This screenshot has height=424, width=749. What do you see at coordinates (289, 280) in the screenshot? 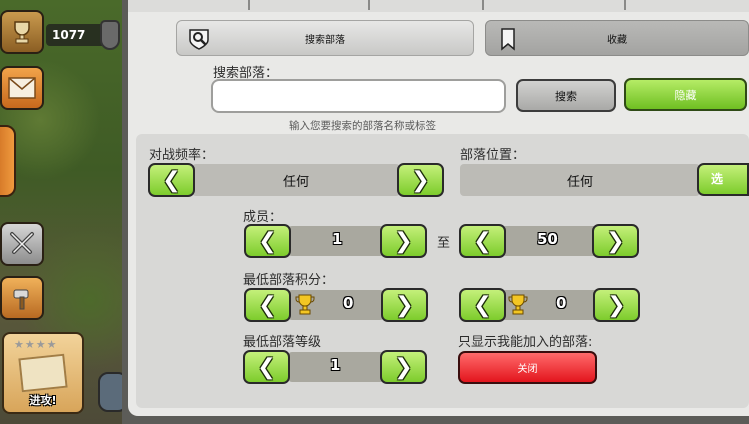
I see `min-clan-points-label: 最低部落积分：` at bounding box center [289, 280].